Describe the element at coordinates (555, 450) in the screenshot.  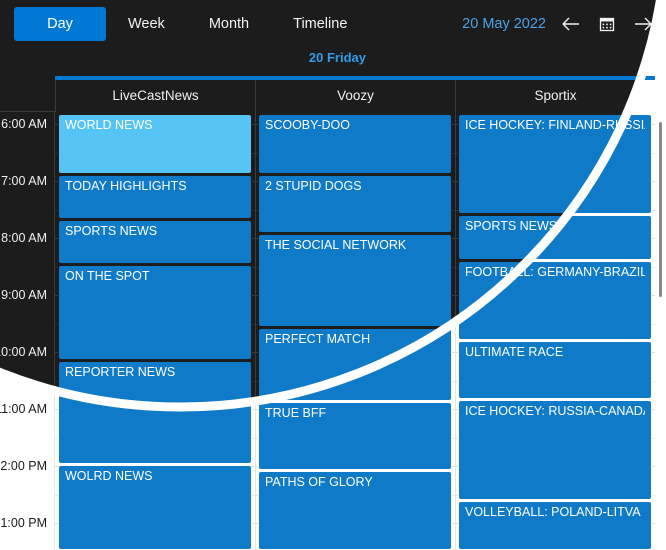
I see `event-block: ICE HOCKEY: RUSSIA-CANADA` at that location.